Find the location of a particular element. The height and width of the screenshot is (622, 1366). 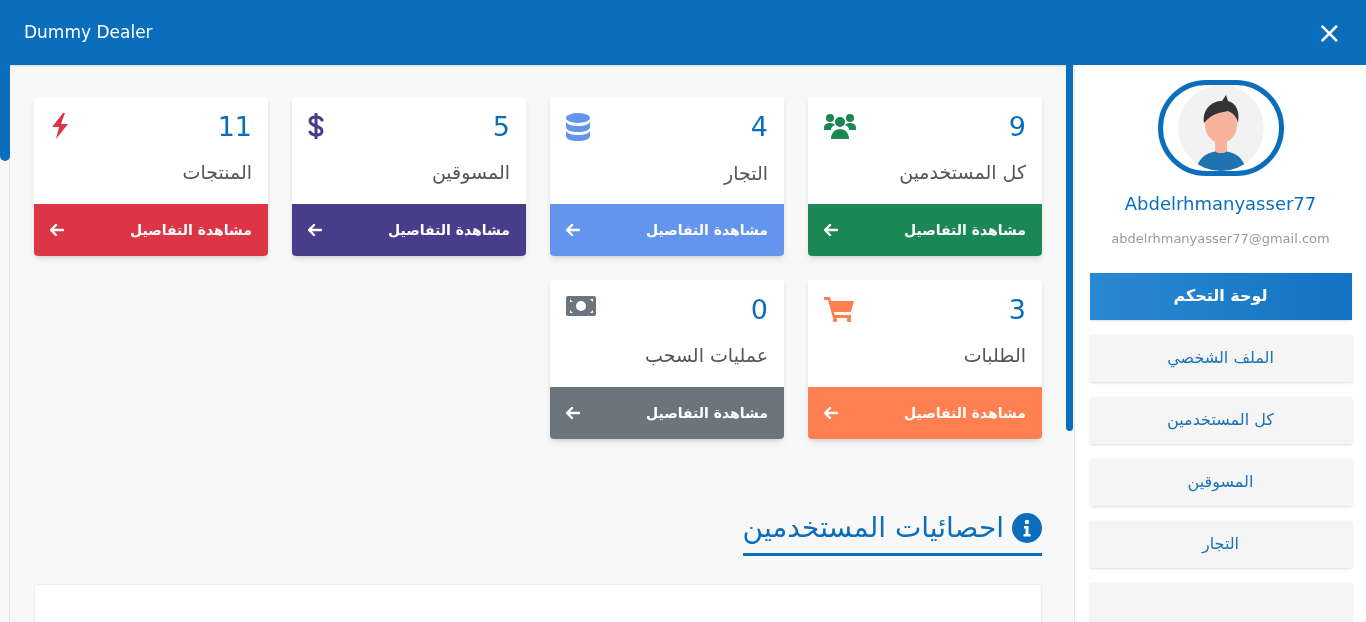

menu-item: كل المستخدمين is located at coordinates (1220, 420).